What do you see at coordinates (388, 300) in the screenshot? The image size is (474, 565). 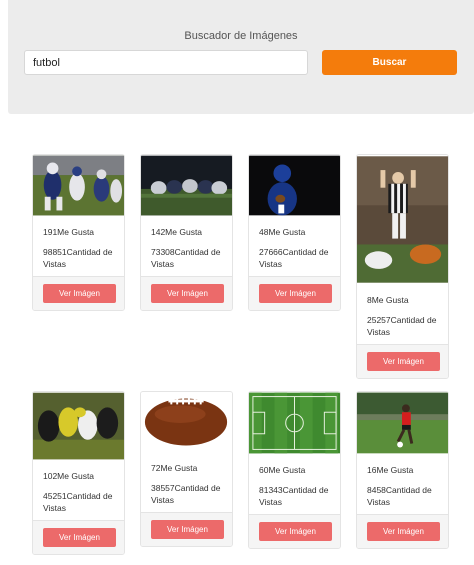 I see `likes-count: 8Me Gusta` at bounding box center [388, 300].